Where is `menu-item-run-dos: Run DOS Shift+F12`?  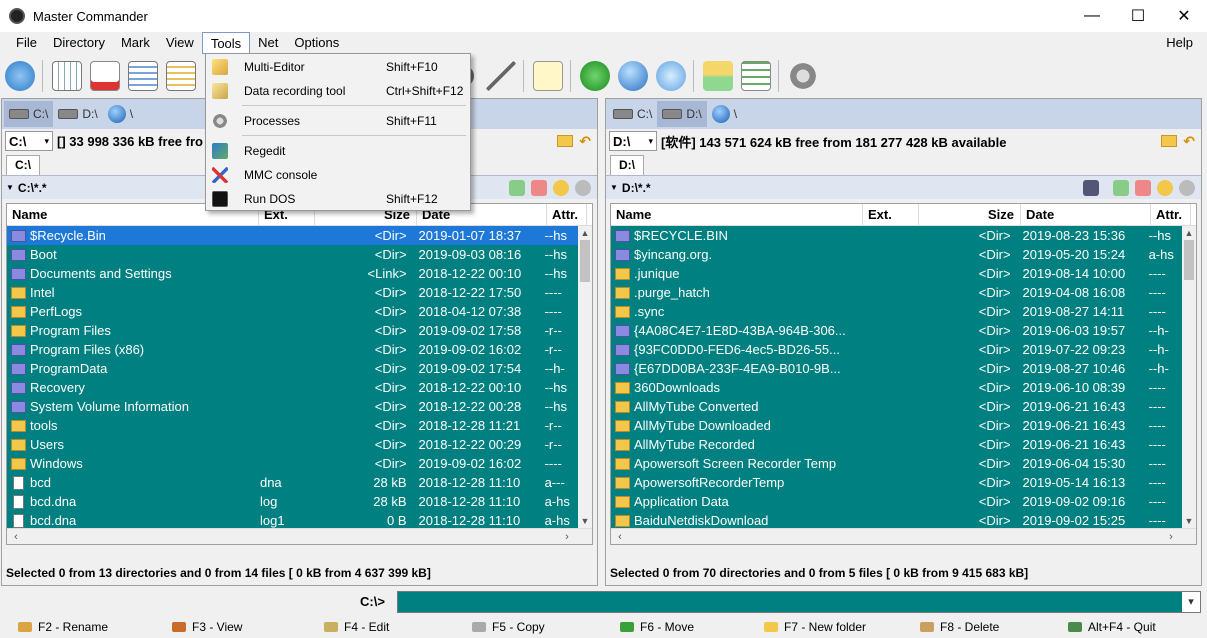 menu-item-run-dos: Run DOS Shift+F12 is located at coordinates (338, 199).